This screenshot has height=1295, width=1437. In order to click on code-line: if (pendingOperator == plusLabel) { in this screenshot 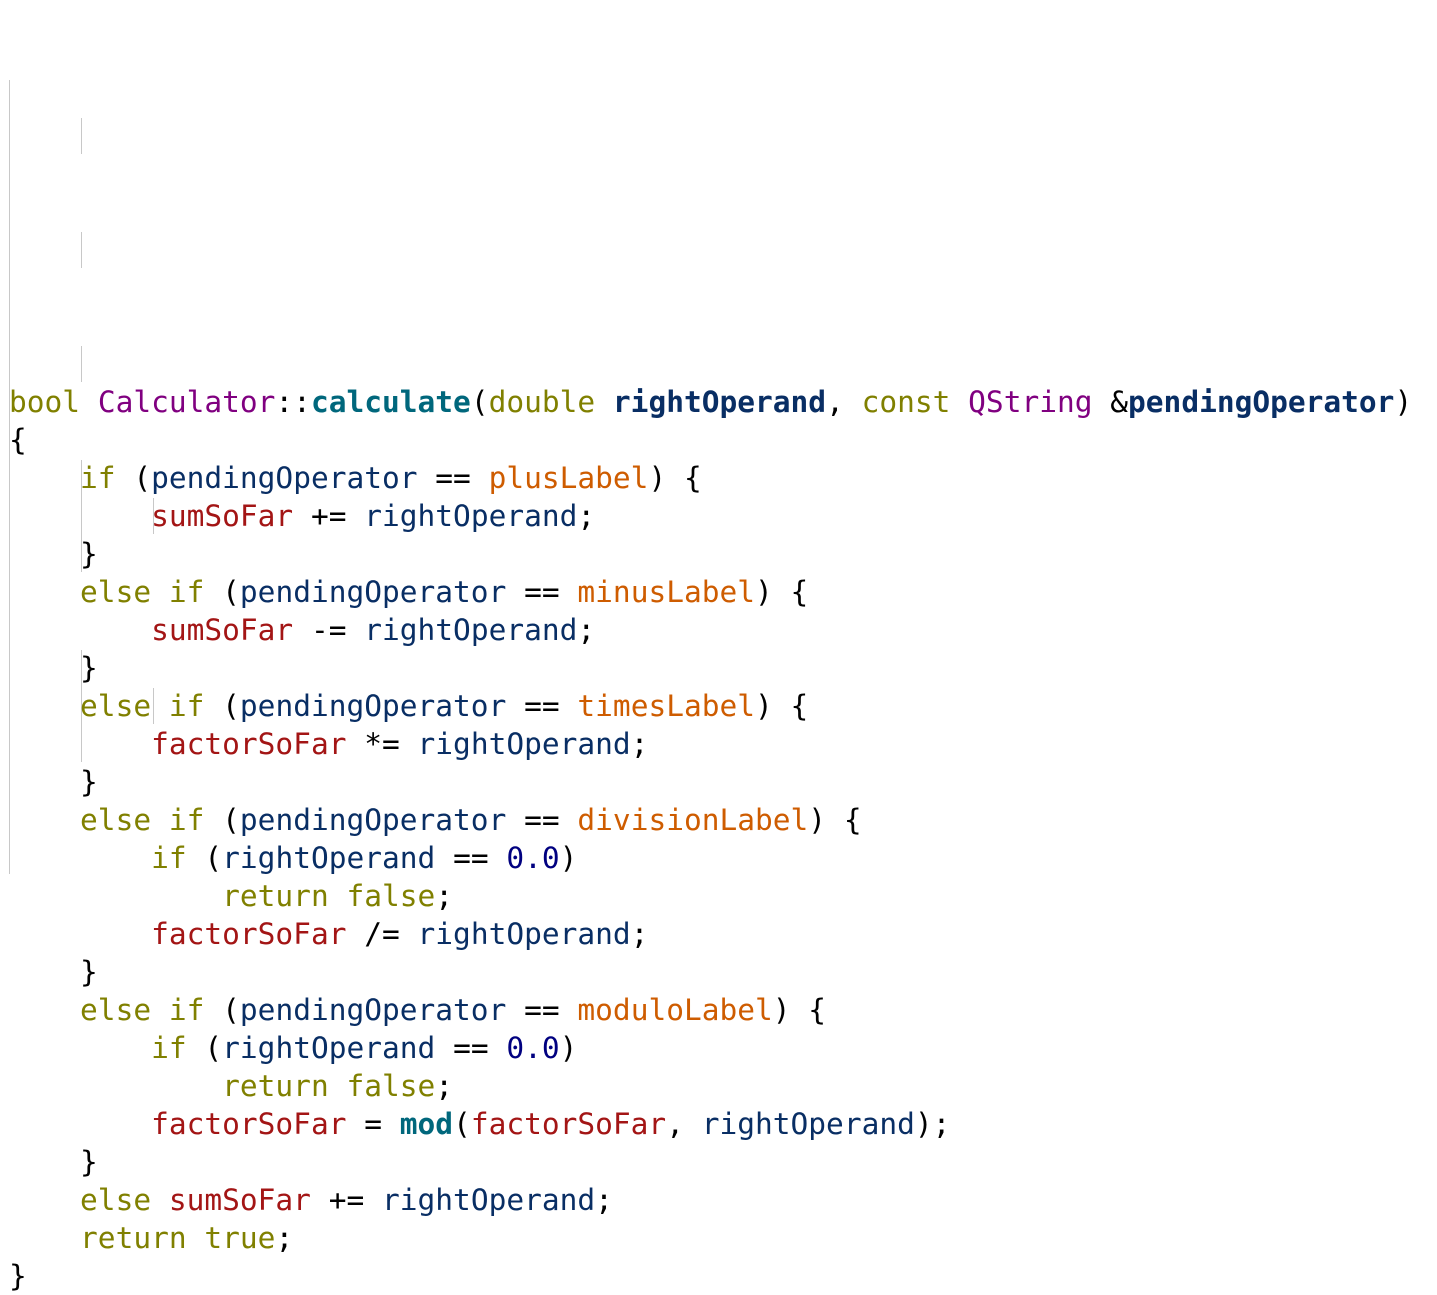, I will do `click(723, 478)`.